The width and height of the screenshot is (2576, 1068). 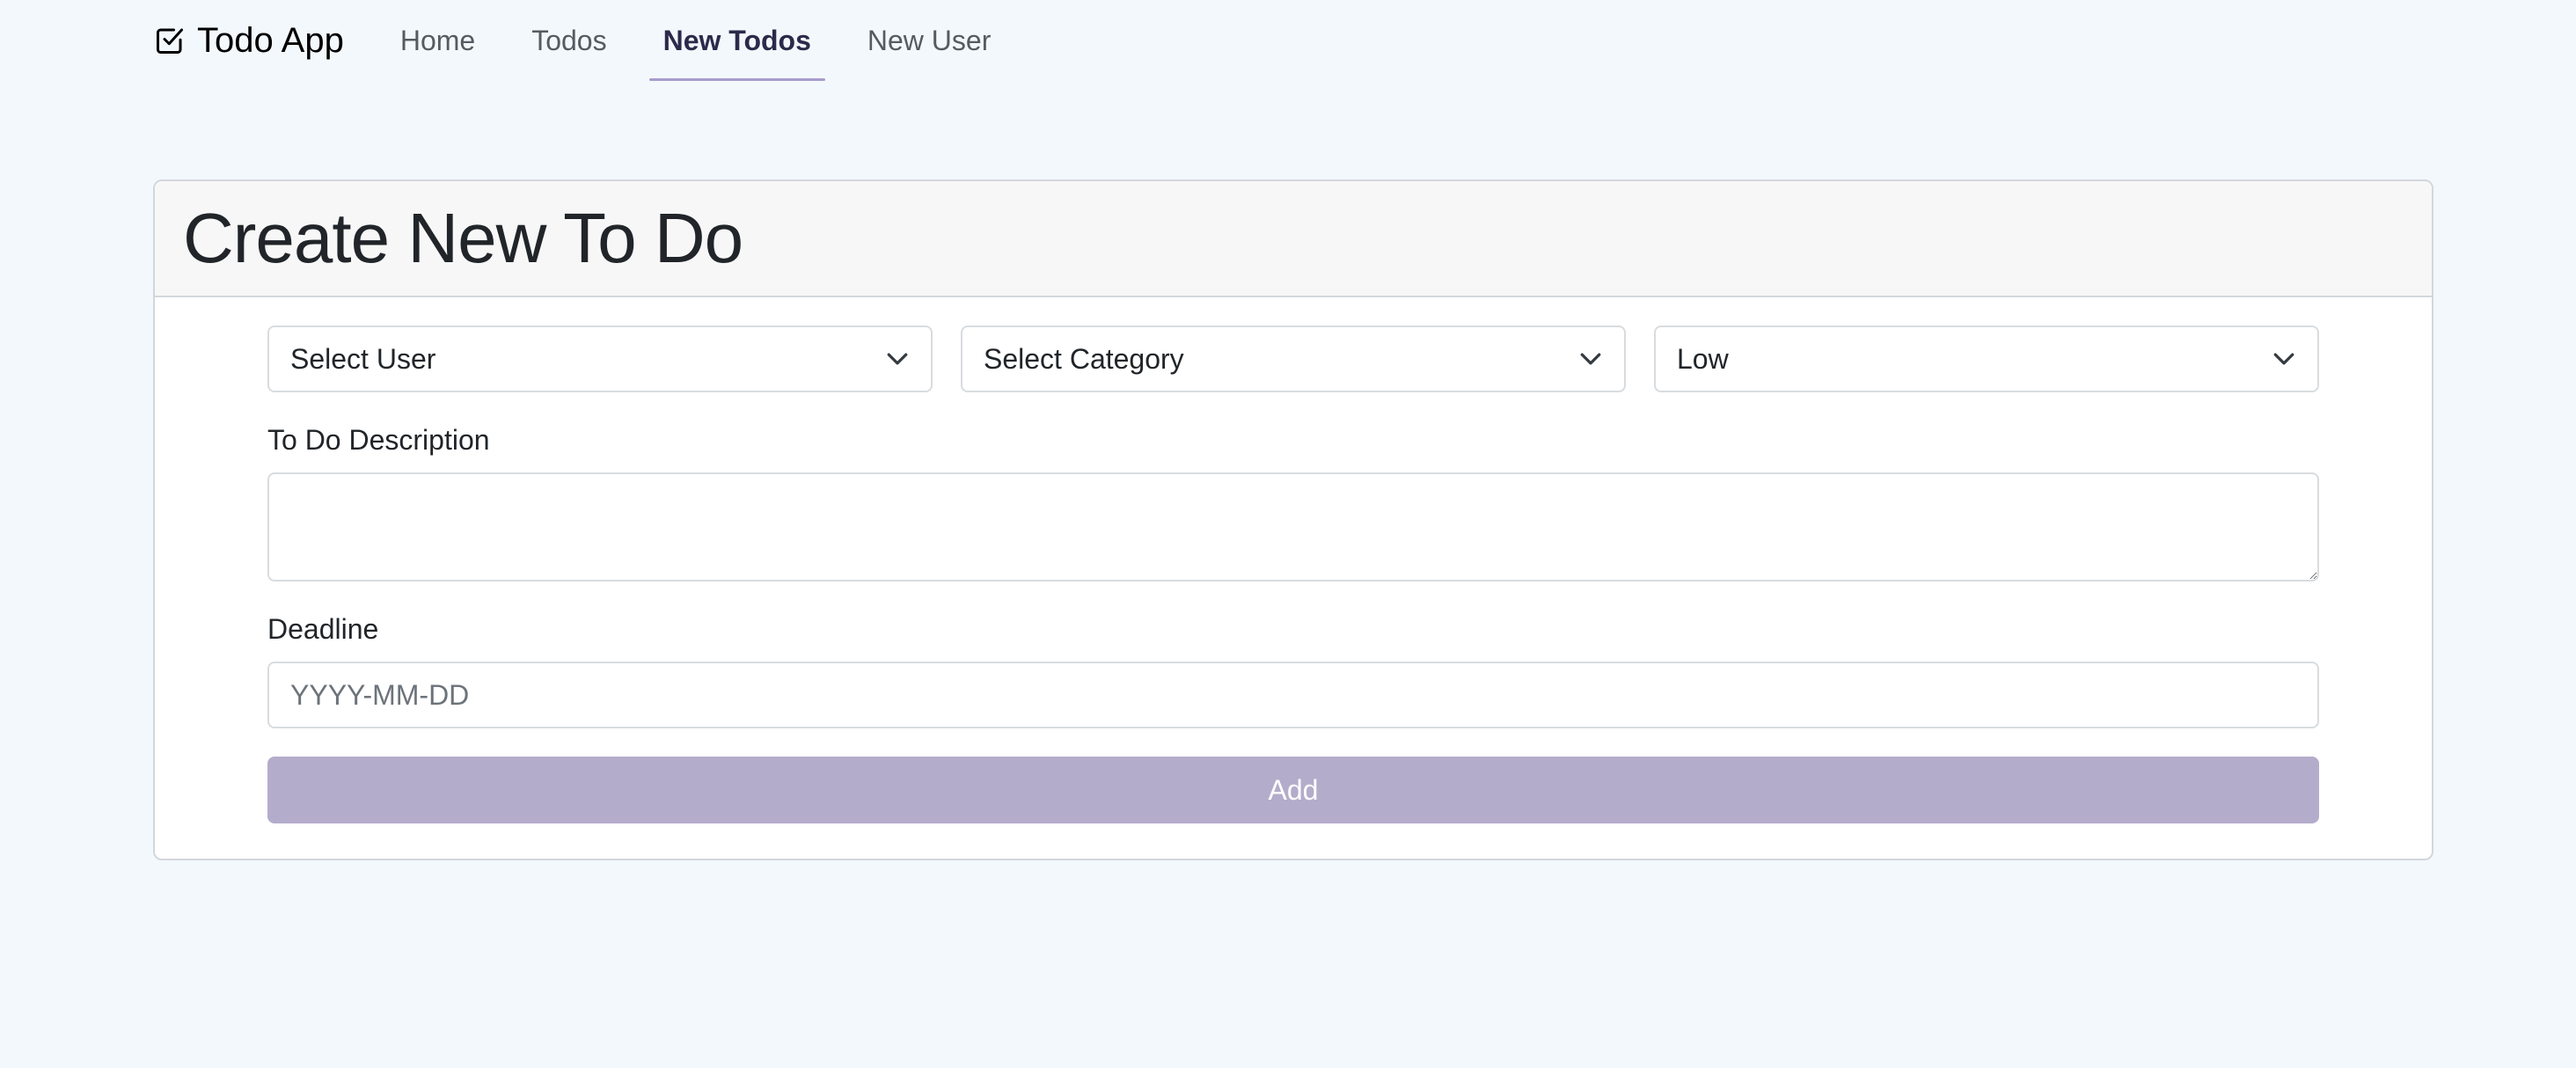 I want to click on nav-items: Home Todos New Todos New User, so click(x=710, y=40).